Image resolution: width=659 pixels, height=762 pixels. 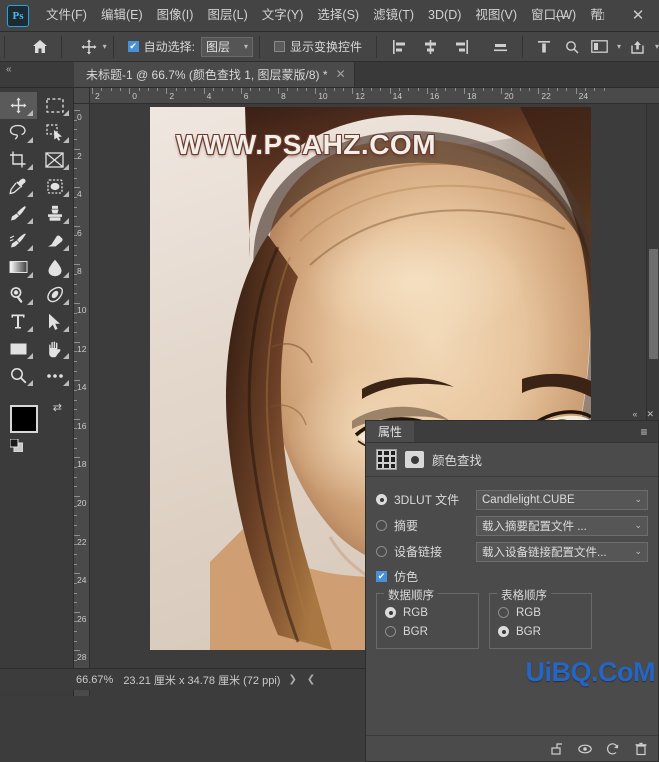 I want to click on radio-table-order-rgb, so click(x=503, y=612).